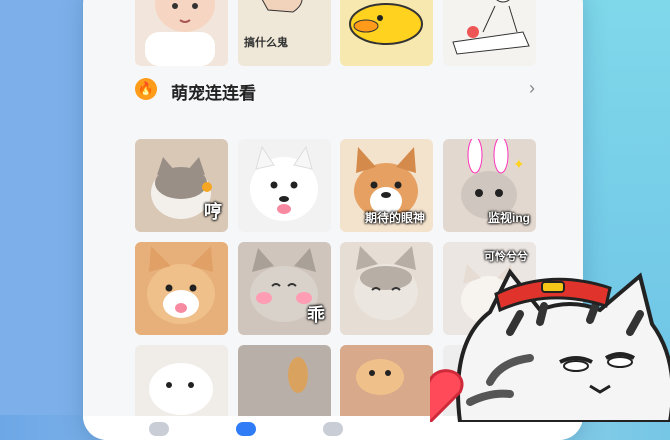 The width and height of the screenshot is (670, 440). What do you see at coordinates (181, 185) in the screenshot?
I see `sticker-tile: 哼` at bounding box center [181, 185].